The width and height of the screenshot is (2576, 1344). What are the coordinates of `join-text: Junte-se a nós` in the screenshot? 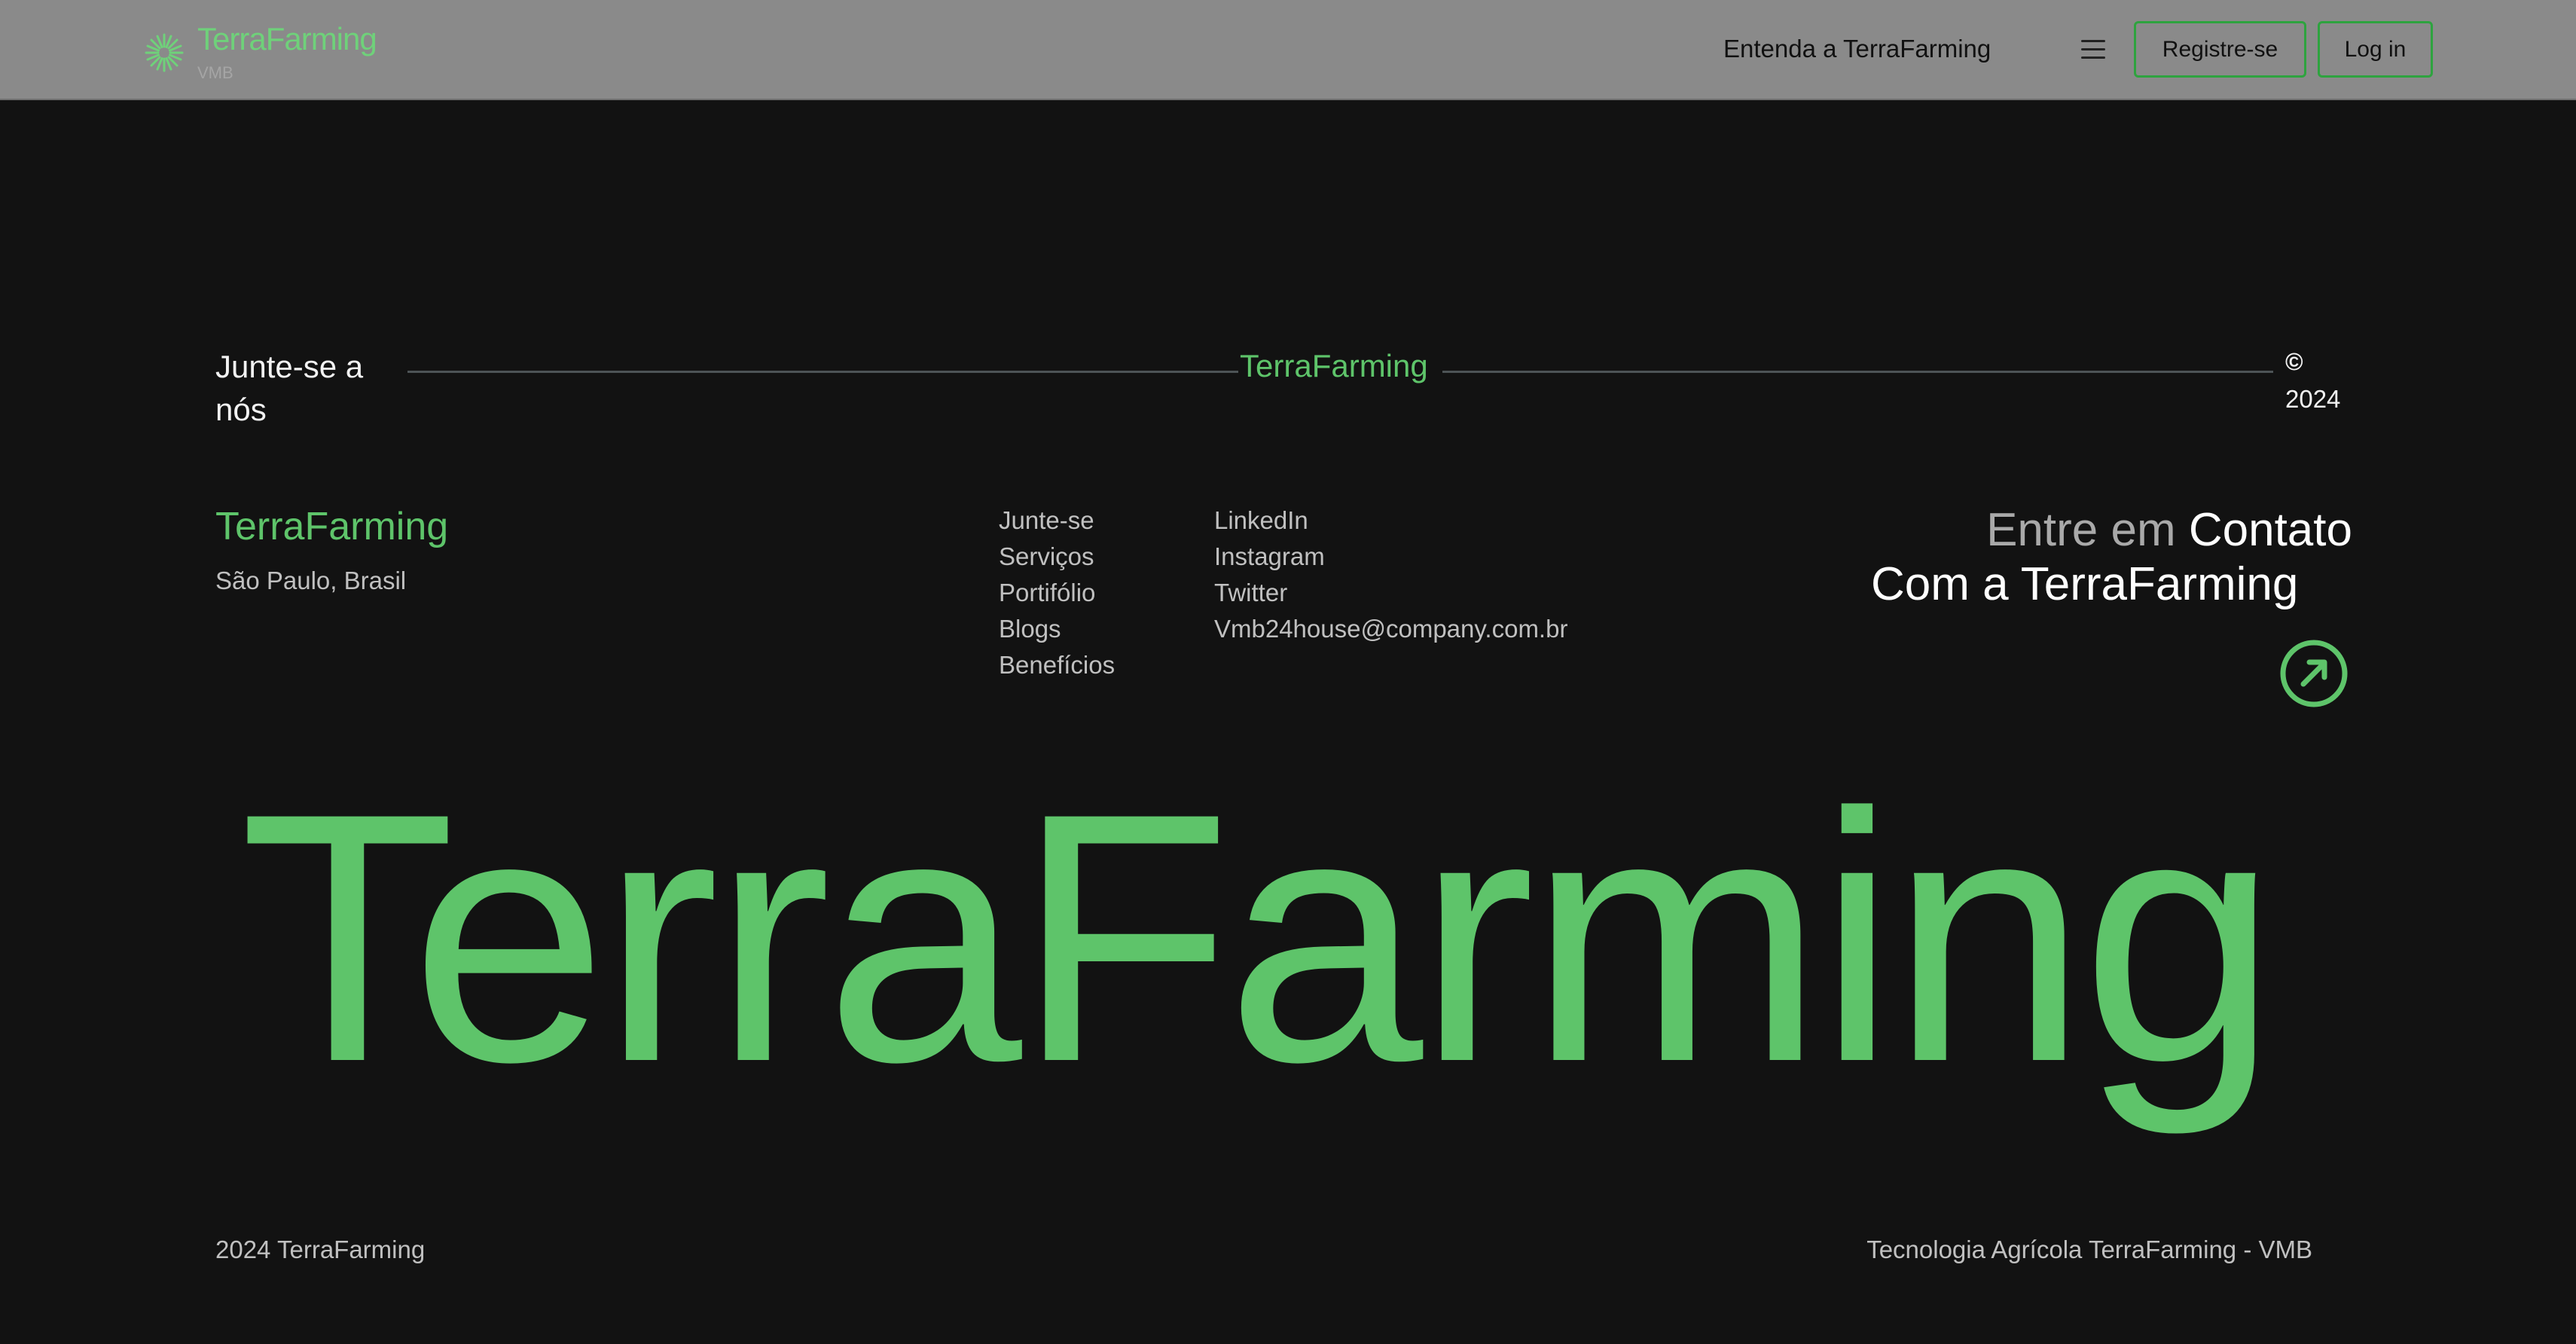 It's located at (290, 388).